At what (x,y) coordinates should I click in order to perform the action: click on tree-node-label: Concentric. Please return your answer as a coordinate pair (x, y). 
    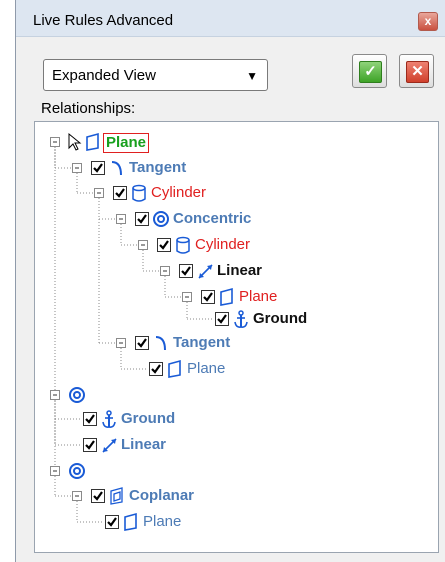
    Looking at the image, I should click on (212, 219).